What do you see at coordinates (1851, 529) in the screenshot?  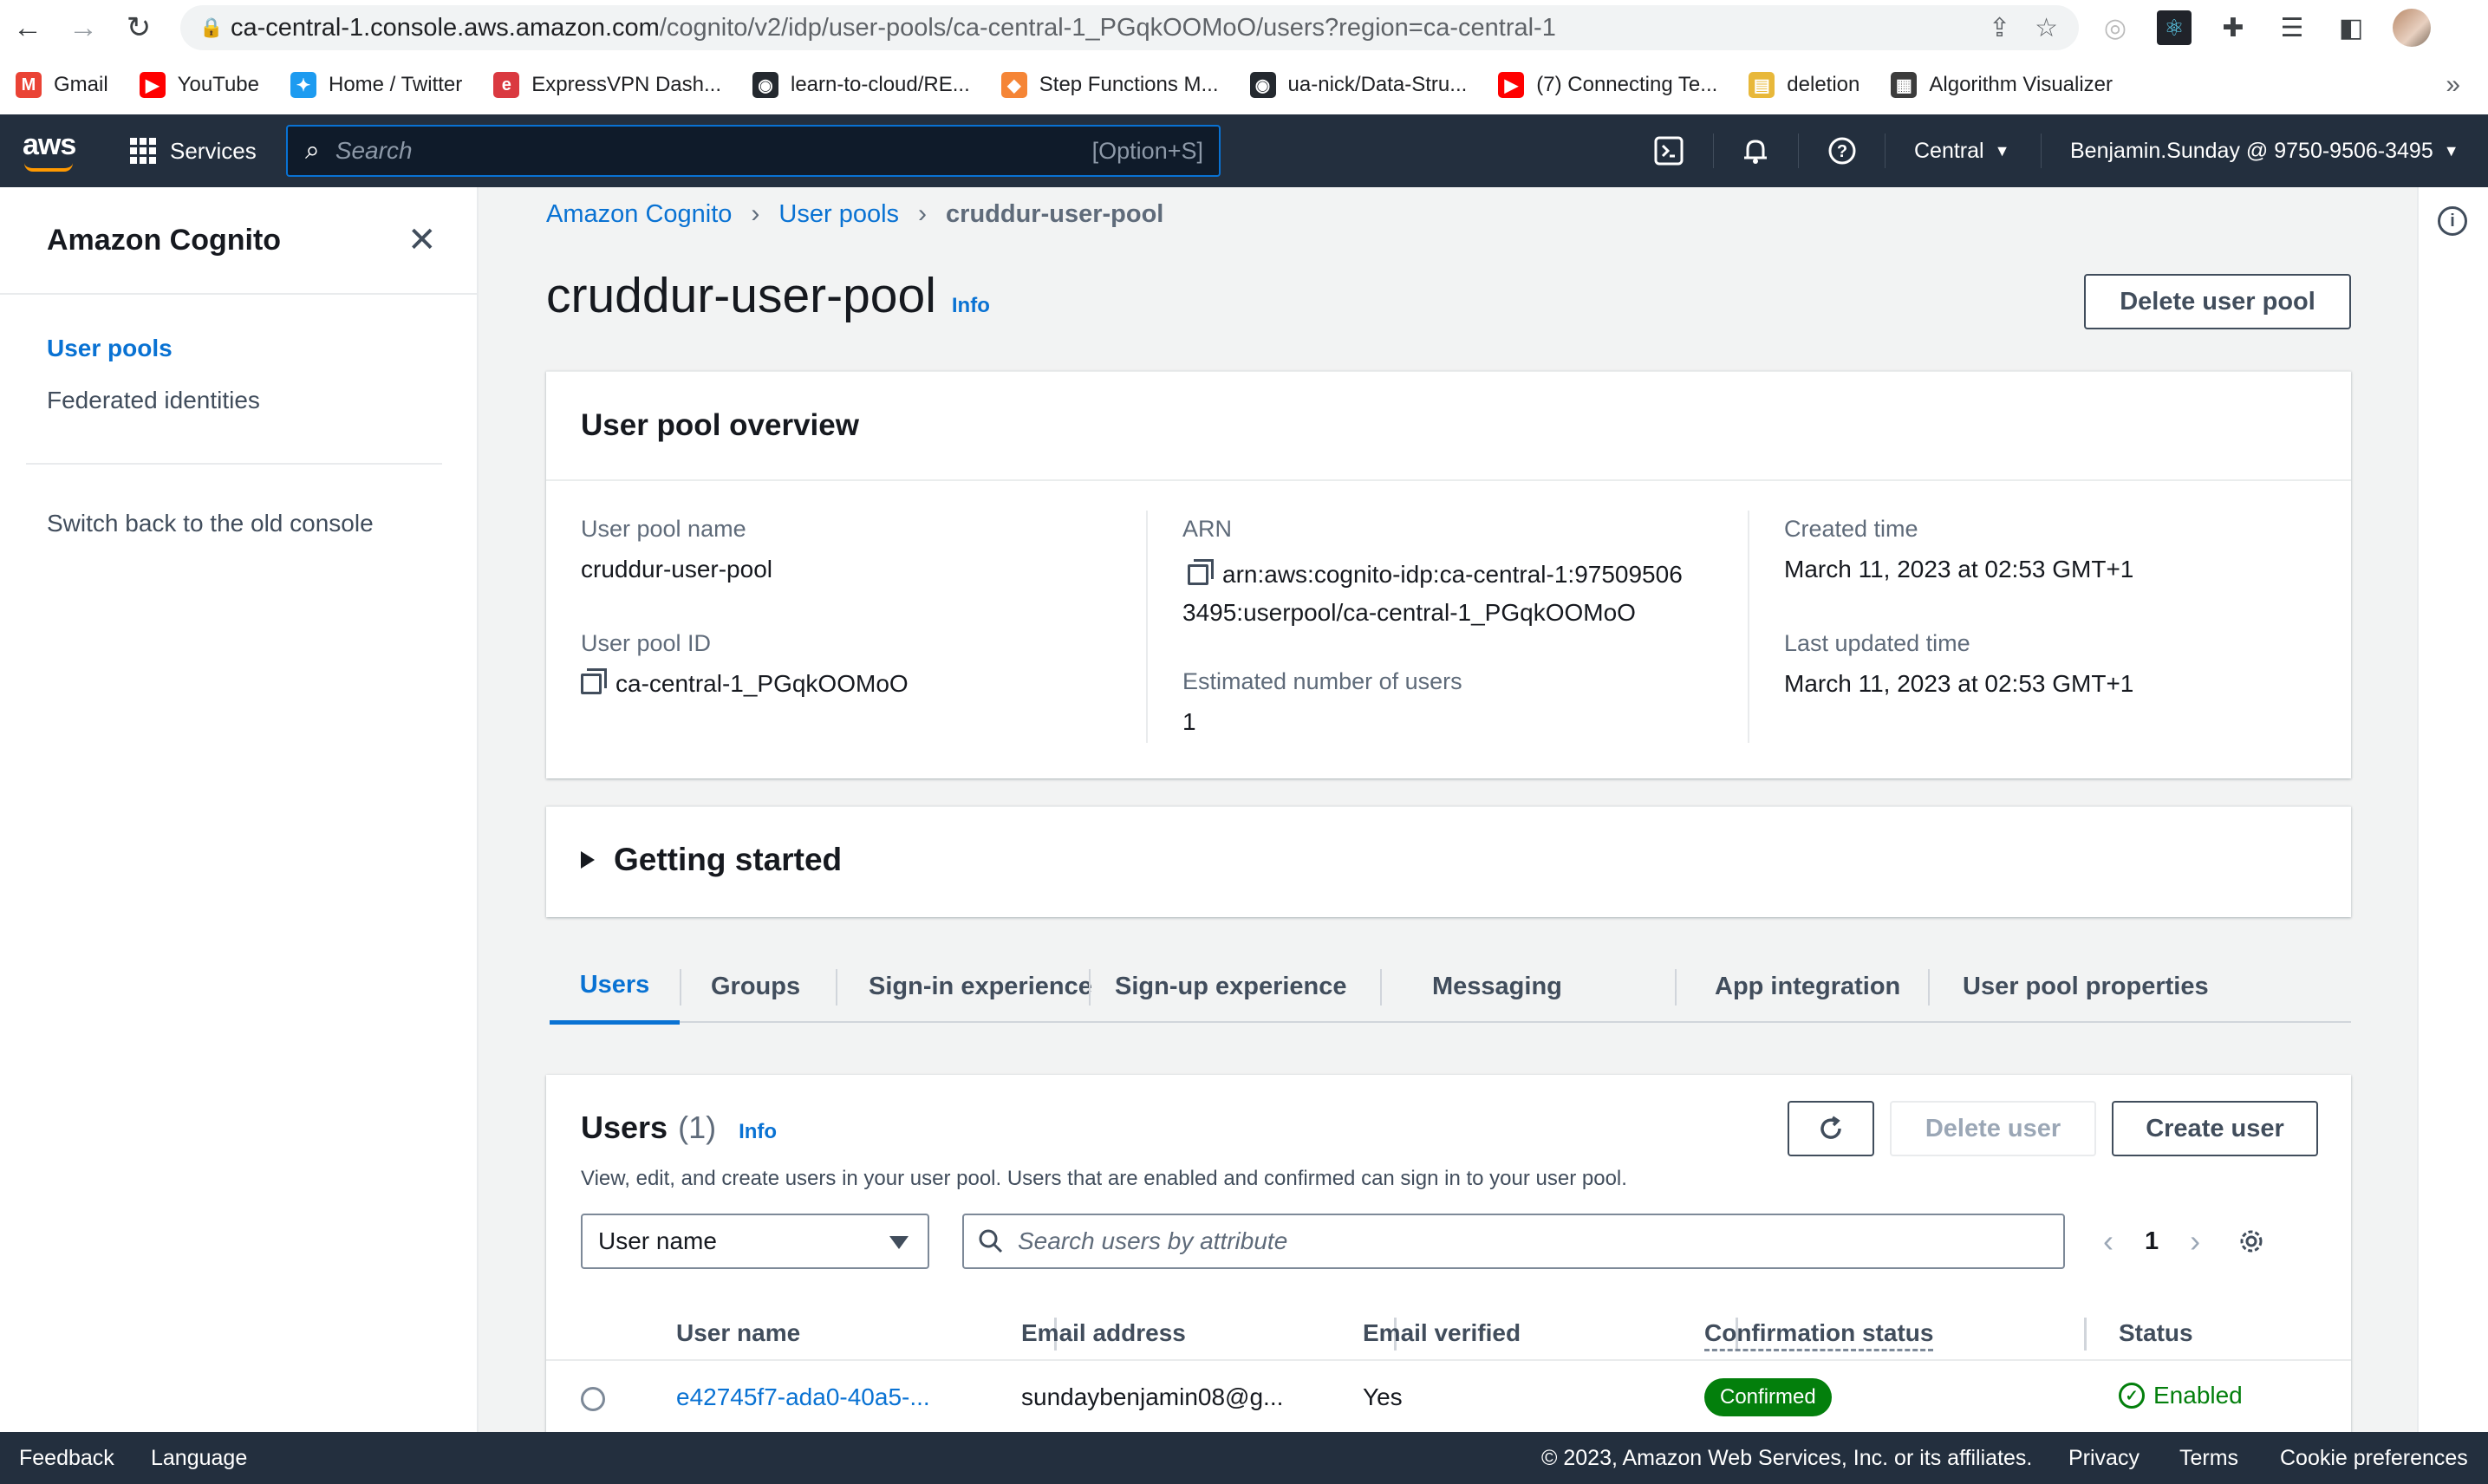 I see `created-time-label: Created time` at bounding box center [1851, 529].